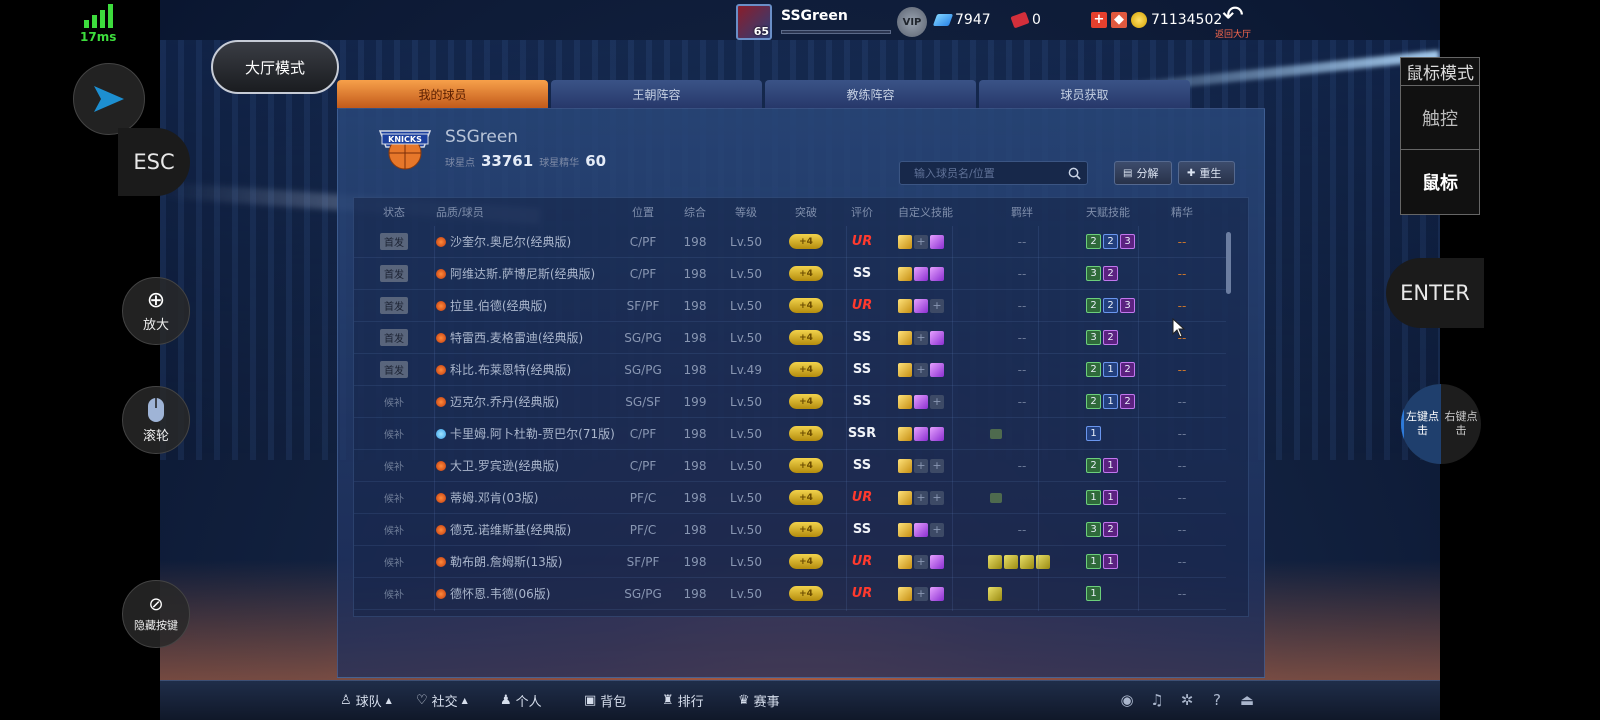 Image resolution: width=1600 pixels, height=720 pixels. Describe the element at coordinates (1112, 212) in the screenshot. I see `header-talent: 天赋技能` at that location.